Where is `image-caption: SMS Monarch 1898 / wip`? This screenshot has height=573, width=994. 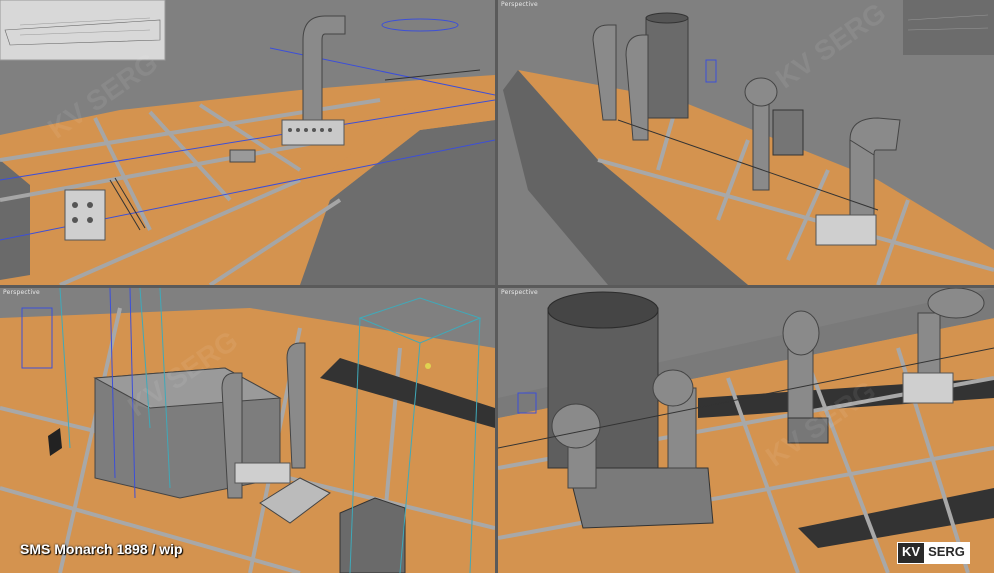
image-caption: SMS Monarch 1898 / wip is located at coordinates (101, 549).